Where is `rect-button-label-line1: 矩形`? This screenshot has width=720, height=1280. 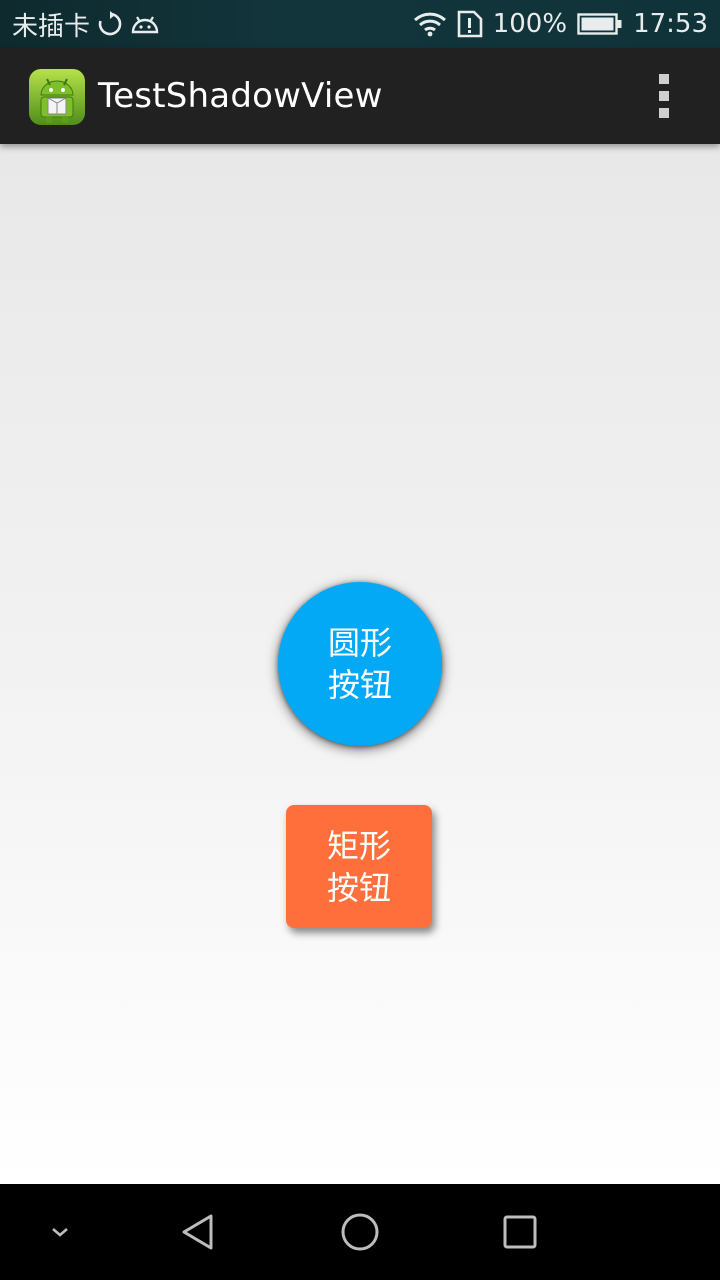
rect-button-label-line1: 矩形 is located at coordinates (358, 845).